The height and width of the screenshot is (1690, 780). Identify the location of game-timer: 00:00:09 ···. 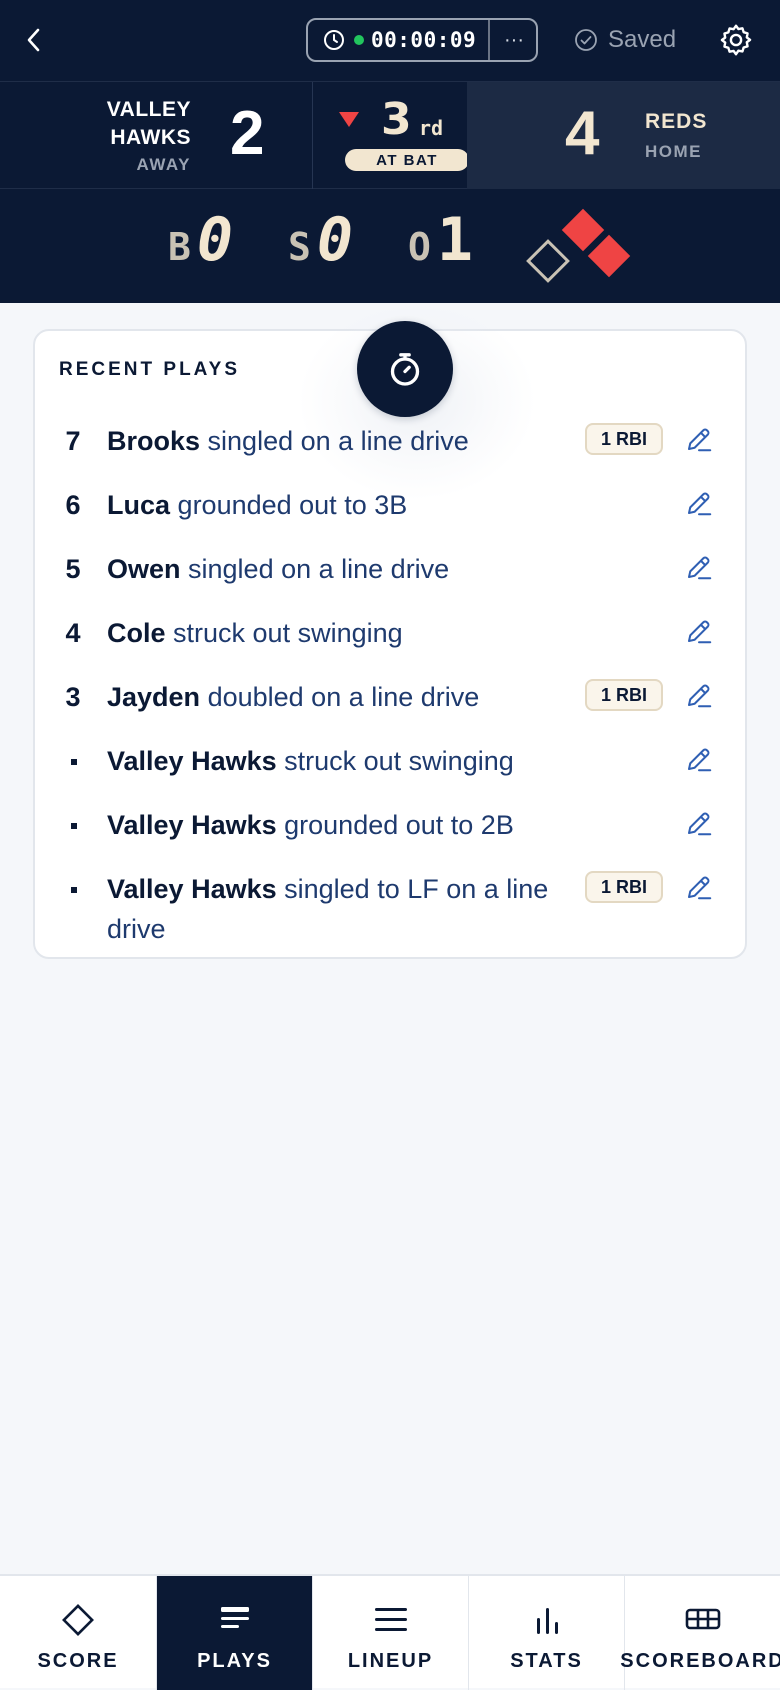
(422, 40).